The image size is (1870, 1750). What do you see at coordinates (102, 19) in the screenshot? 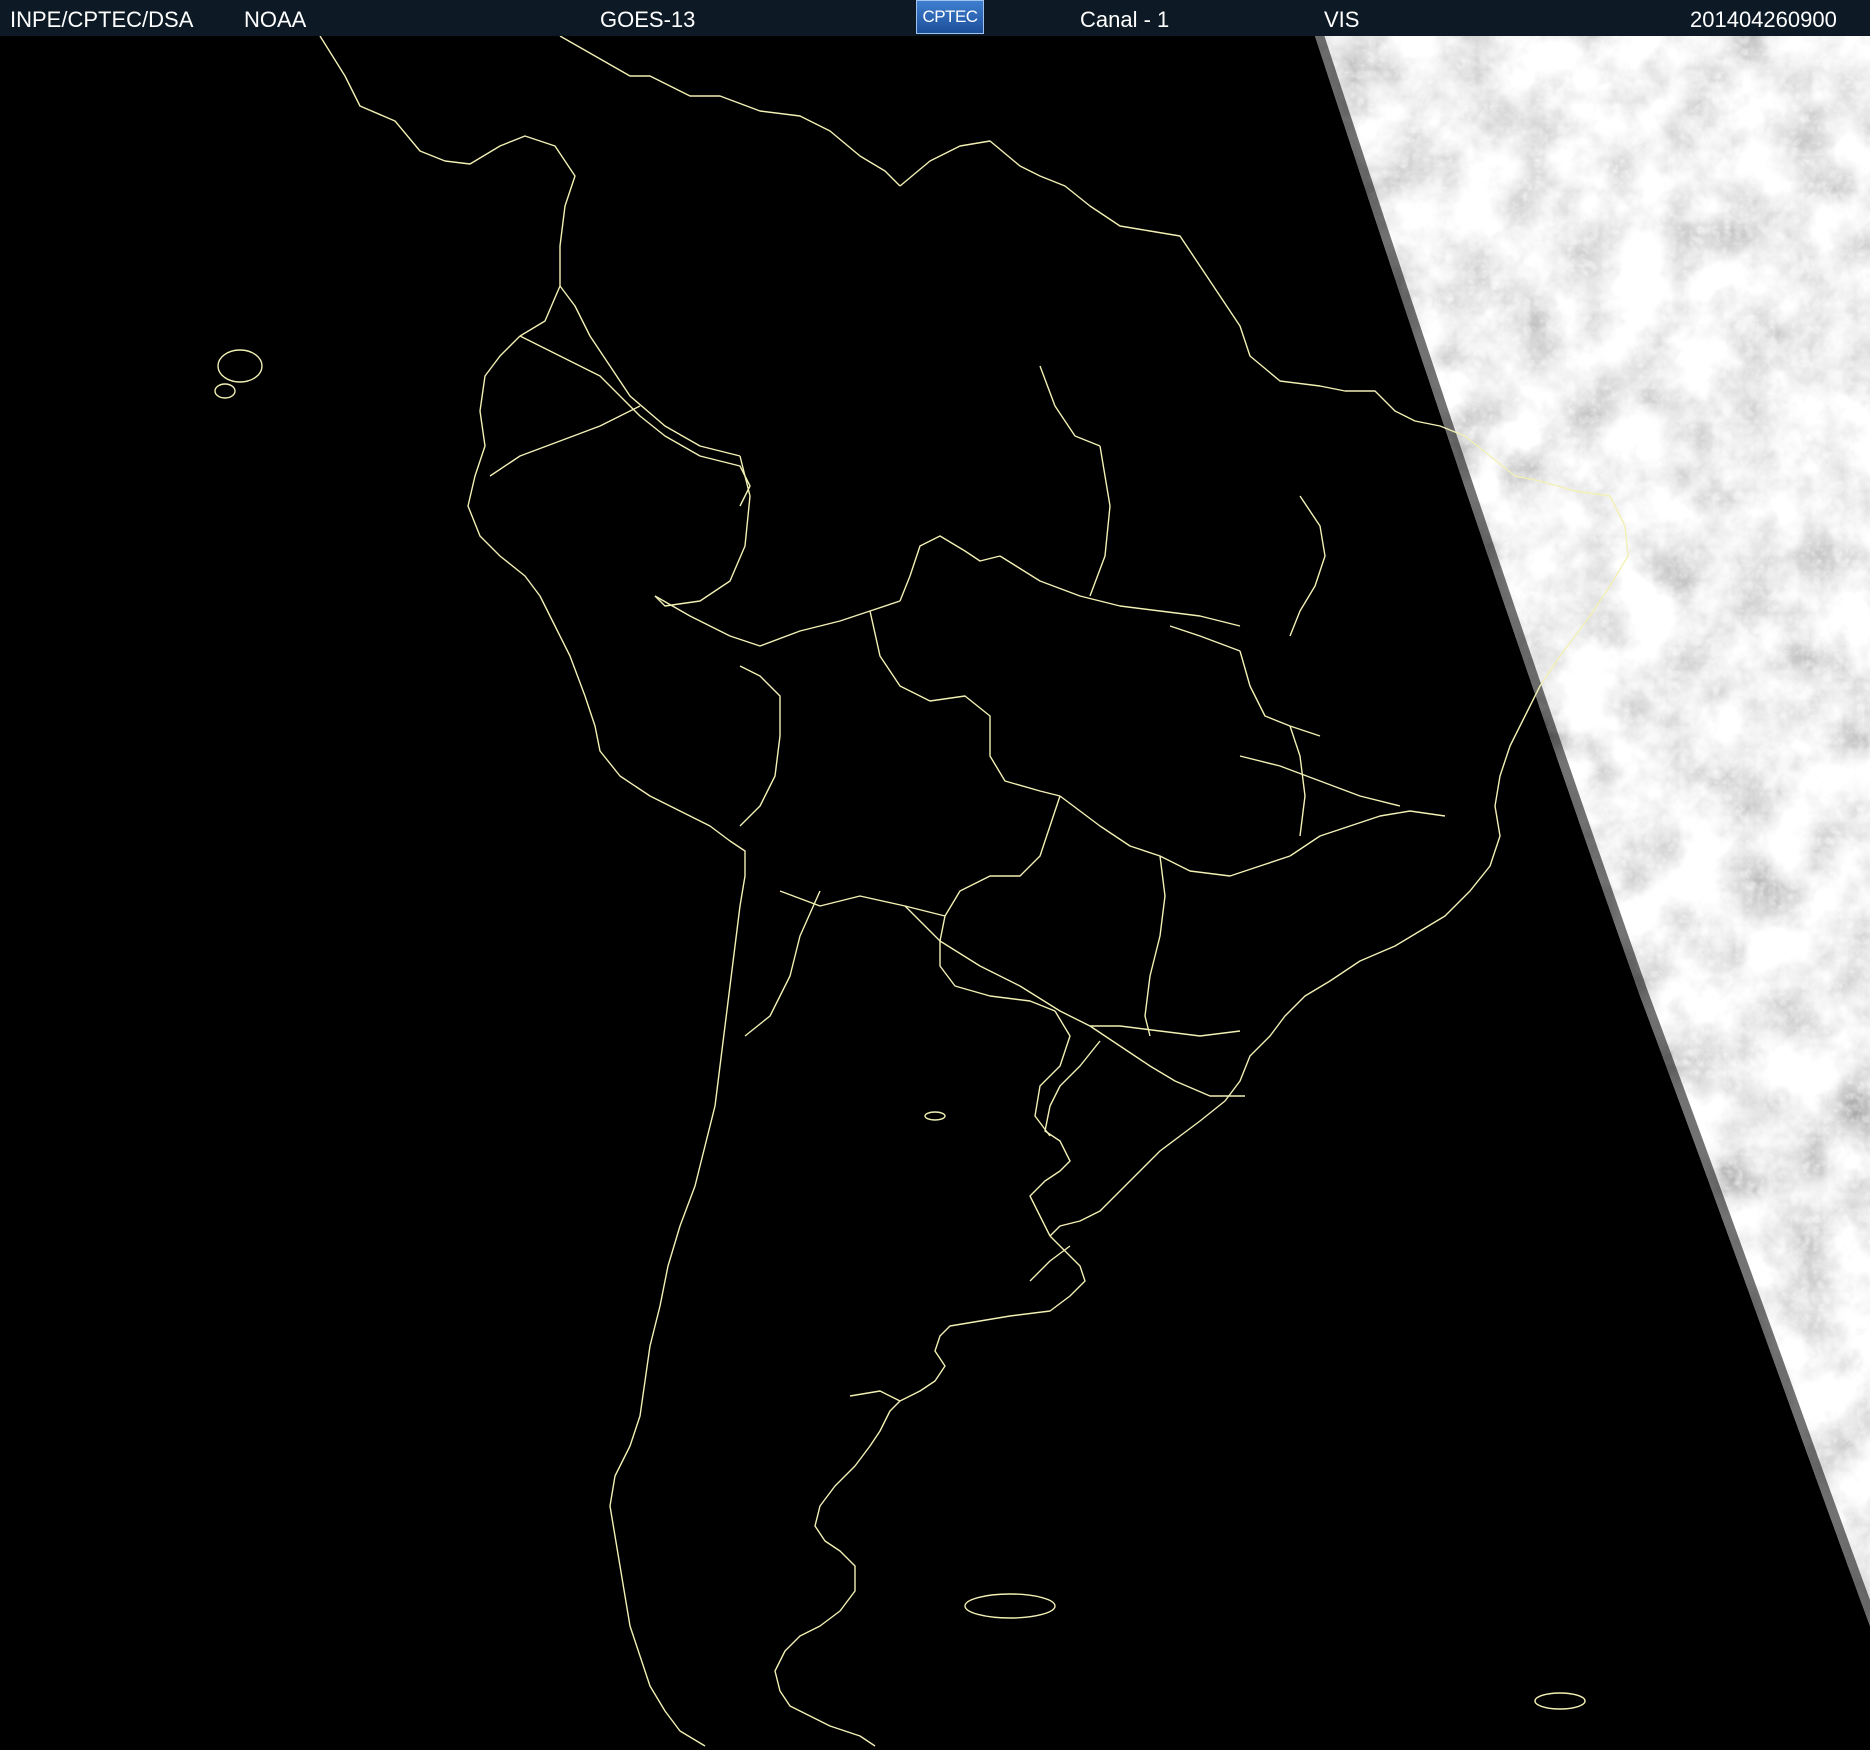
I see `org-label: INPE/CPTEC/DSA` at bounding box center [102, 19].